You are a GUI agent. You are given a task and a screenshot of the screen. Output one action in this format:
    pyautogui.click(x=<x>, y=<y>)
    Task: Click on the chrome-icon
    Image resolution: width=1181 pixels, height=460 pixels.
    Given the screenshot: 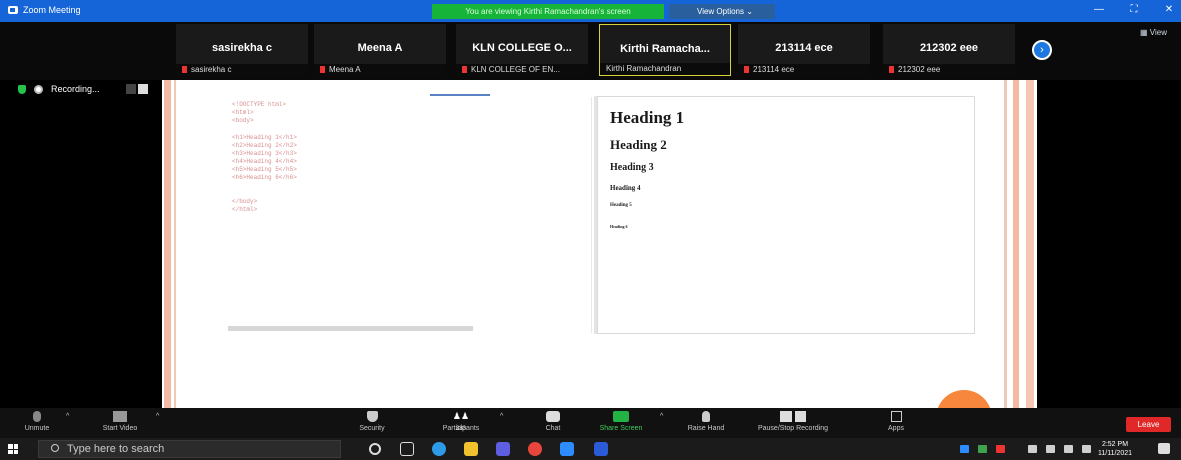 What is the action you would take?
    pyautogui.click(x=535, y=449)
    